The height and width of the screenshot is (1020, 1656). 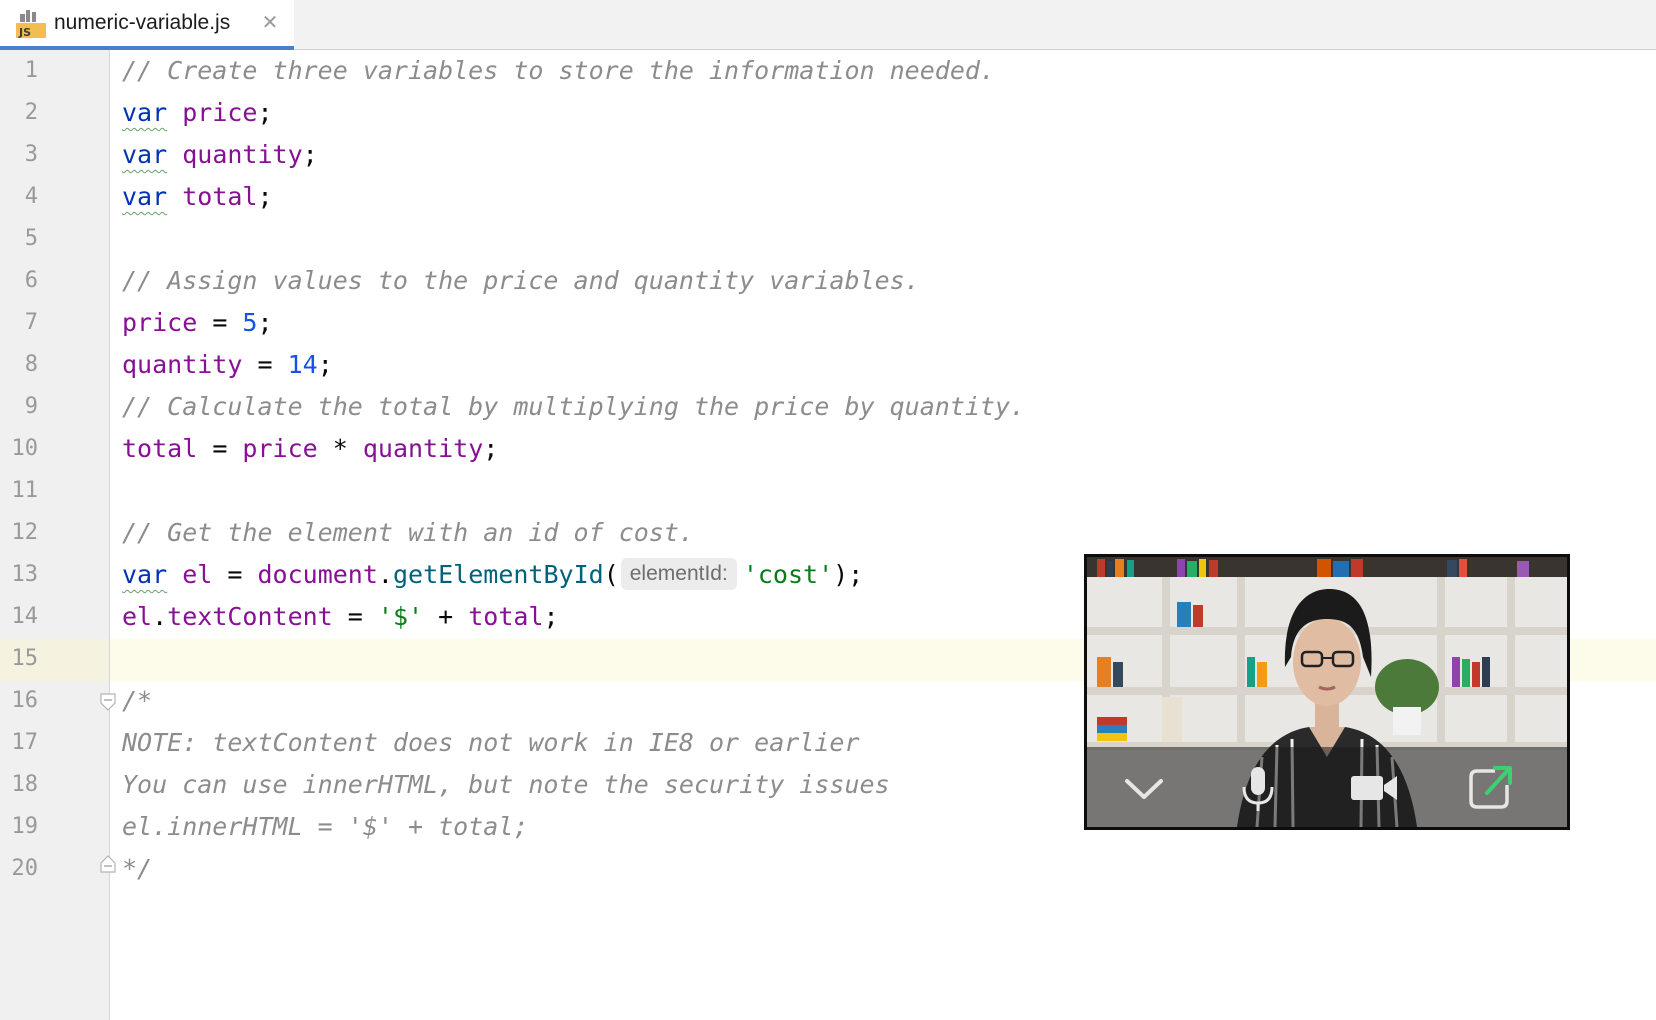 I want to click on code-line-8: quantity = 14;, so click(x=227, y=365).